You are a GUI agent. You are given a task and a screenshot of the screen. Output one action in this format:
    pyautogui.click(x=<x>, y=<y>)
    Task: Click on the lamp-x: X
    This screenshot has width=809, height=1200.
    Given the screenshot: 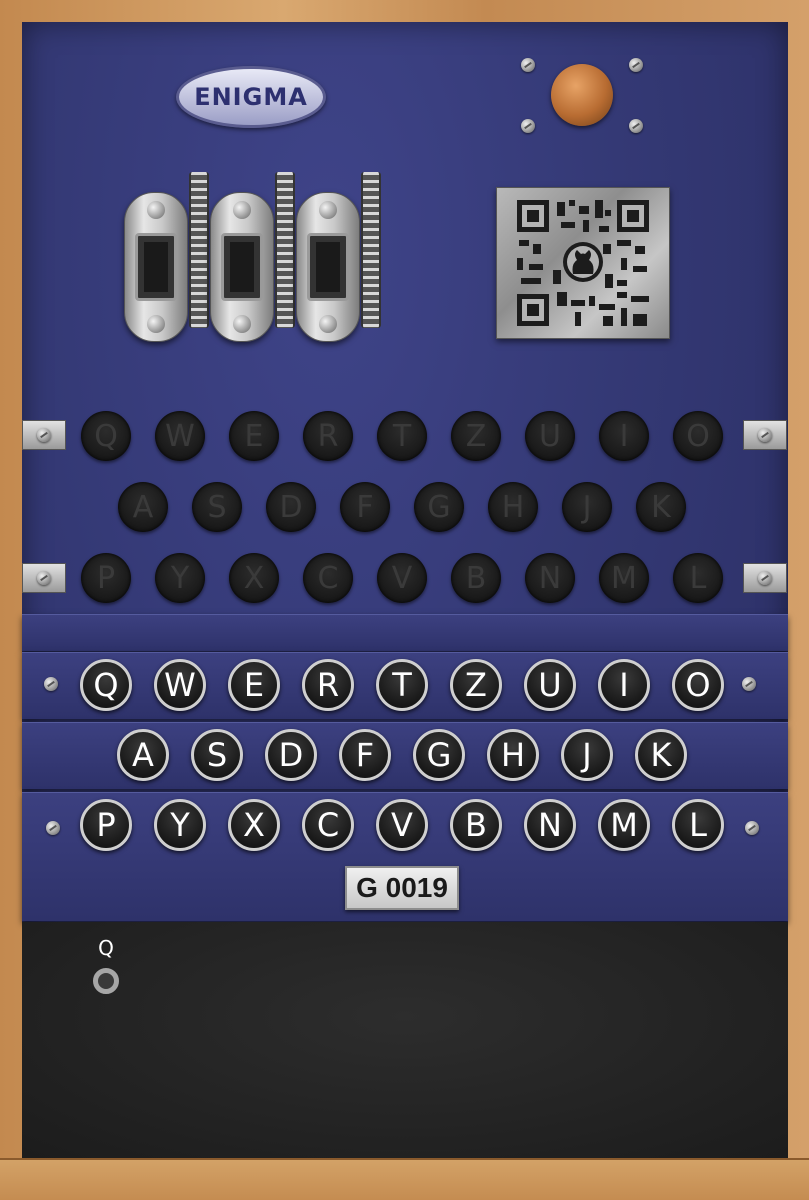 What is the action you would take?
    pyautogui.click(x=254, y=578)
    